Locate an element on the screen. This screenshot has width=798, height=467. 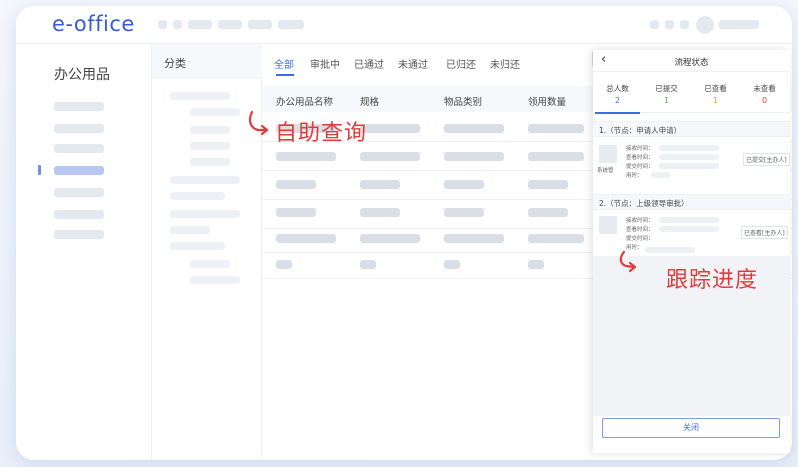
tab-returned: 已归还 is located at coordinates (461, 63).